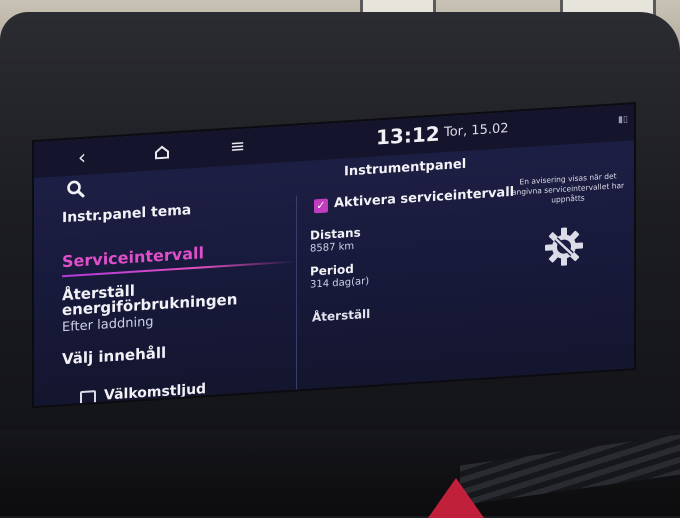  I want to click on menu-icon: ≡, so click(237, 147).